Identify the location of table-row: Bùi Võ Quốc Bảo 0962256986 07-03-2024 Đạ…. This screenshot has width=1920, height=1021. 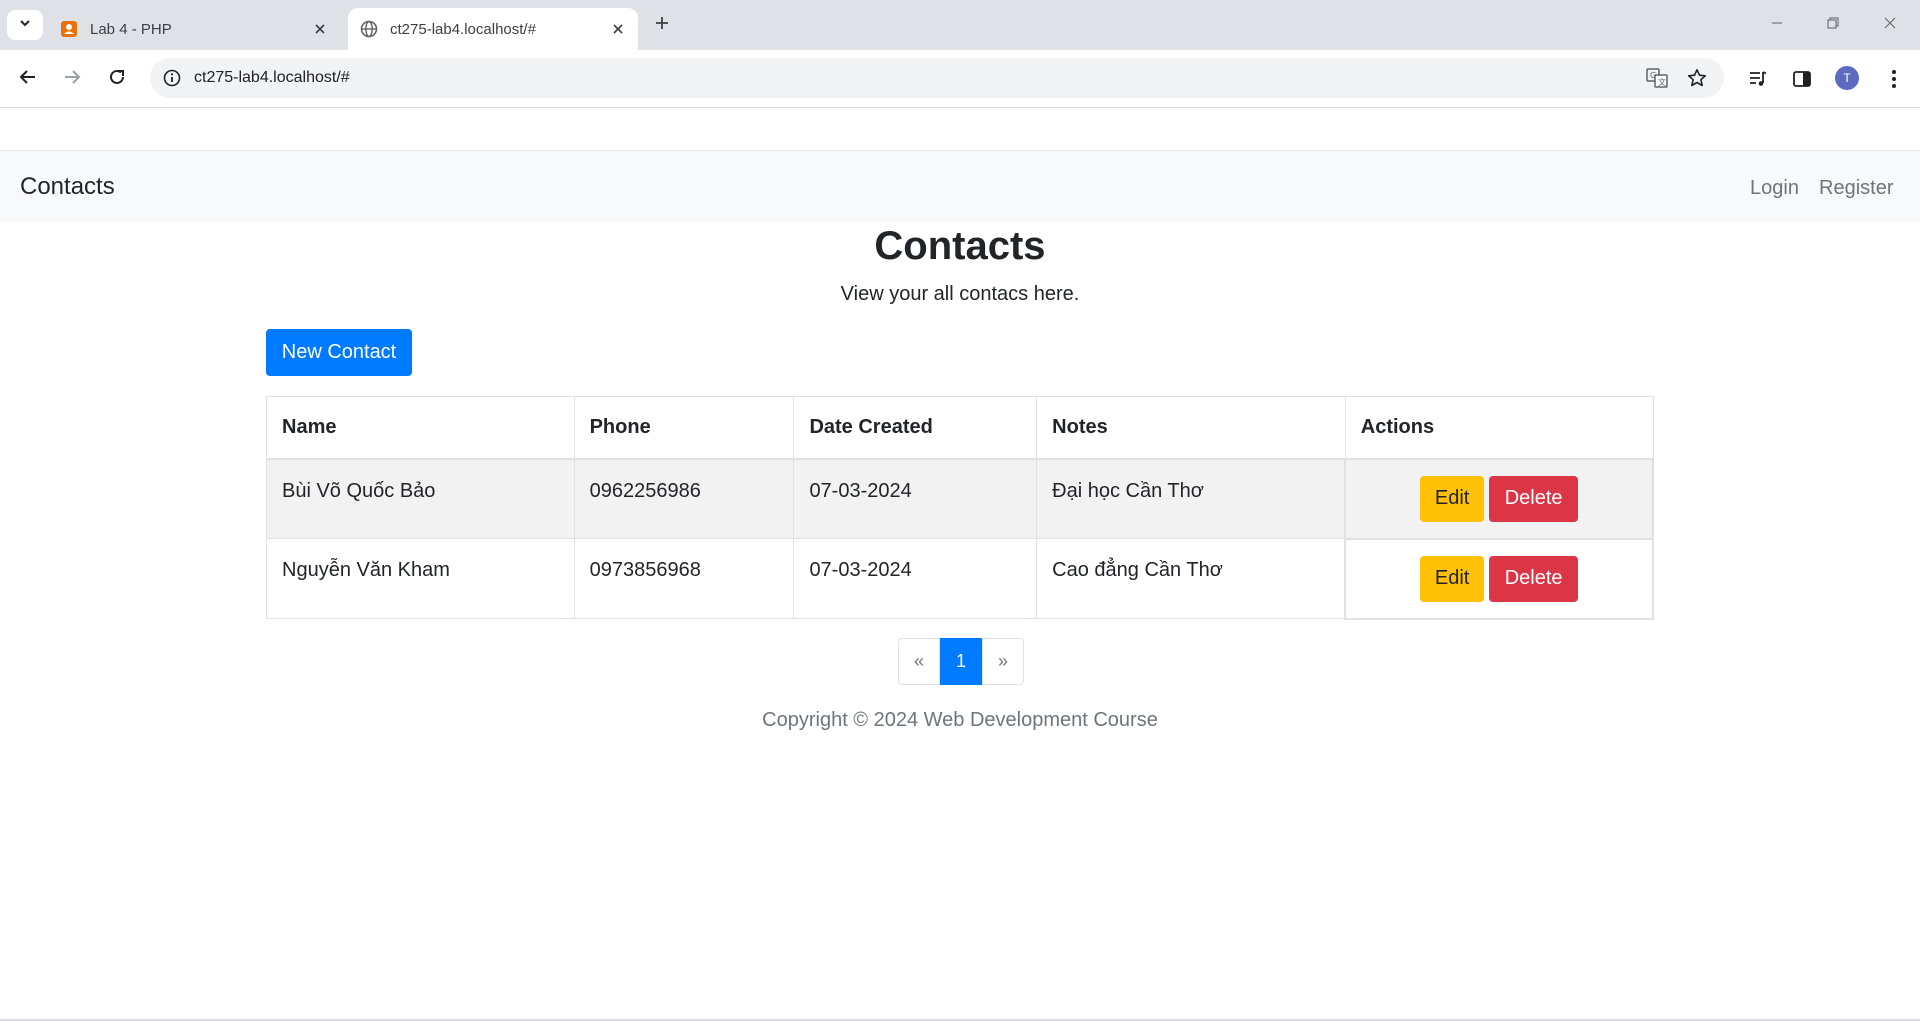
(960, 498).